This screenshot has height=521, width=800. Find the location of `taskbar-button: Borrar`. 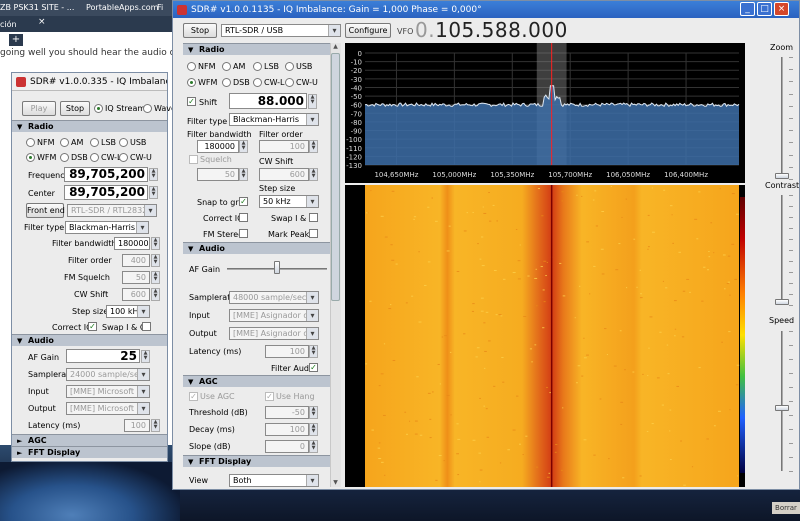

taskbar-button: Borrar is located at coordinates (786, 508).